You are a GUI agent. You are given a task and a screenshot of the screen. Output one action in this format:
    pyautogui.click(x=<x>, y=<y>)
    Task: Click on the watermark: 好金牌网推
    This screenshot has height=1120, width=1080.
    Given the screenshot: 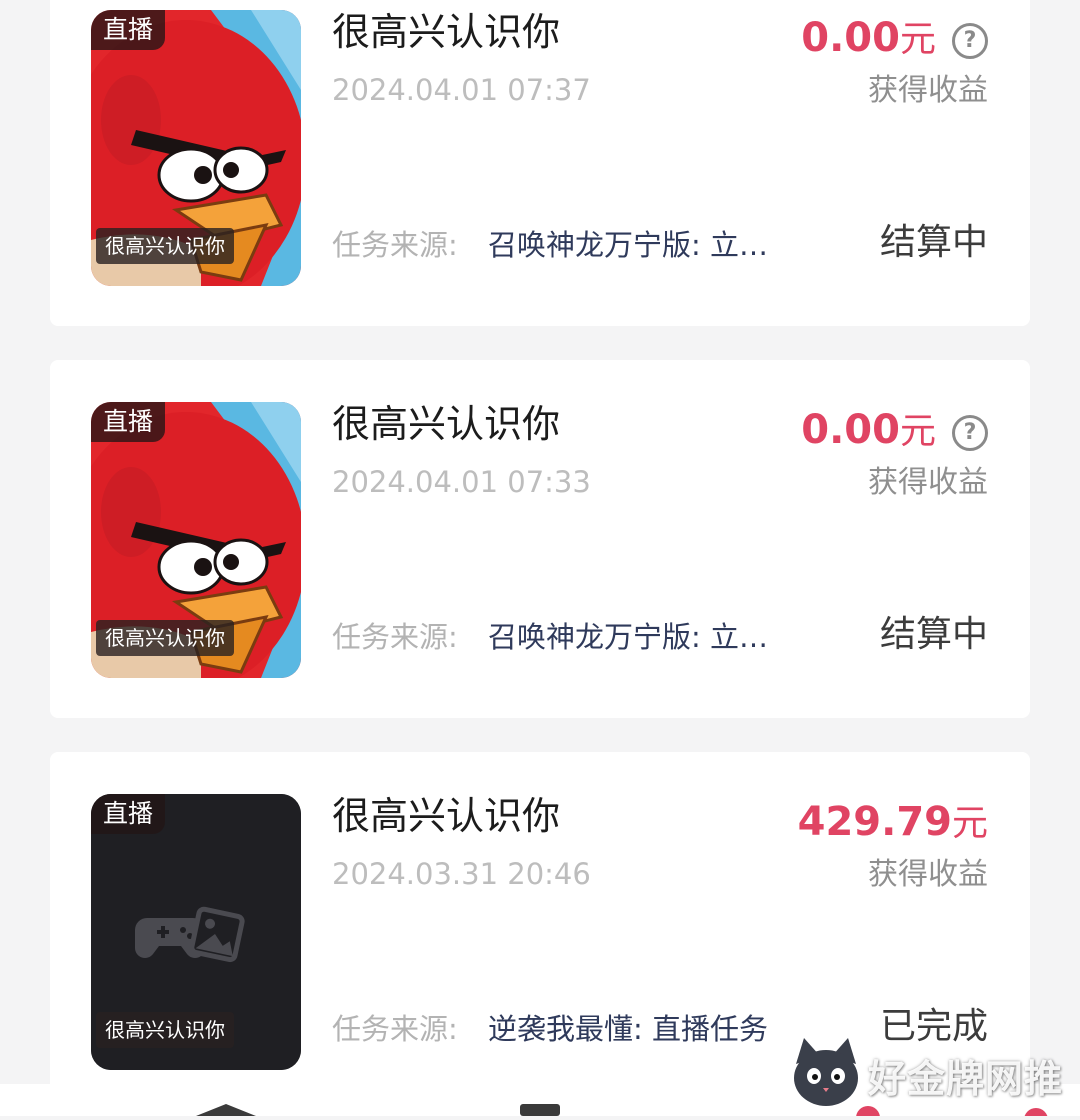 What is the action you would take?
    pyautogui.click(x=931, y=1073)
    